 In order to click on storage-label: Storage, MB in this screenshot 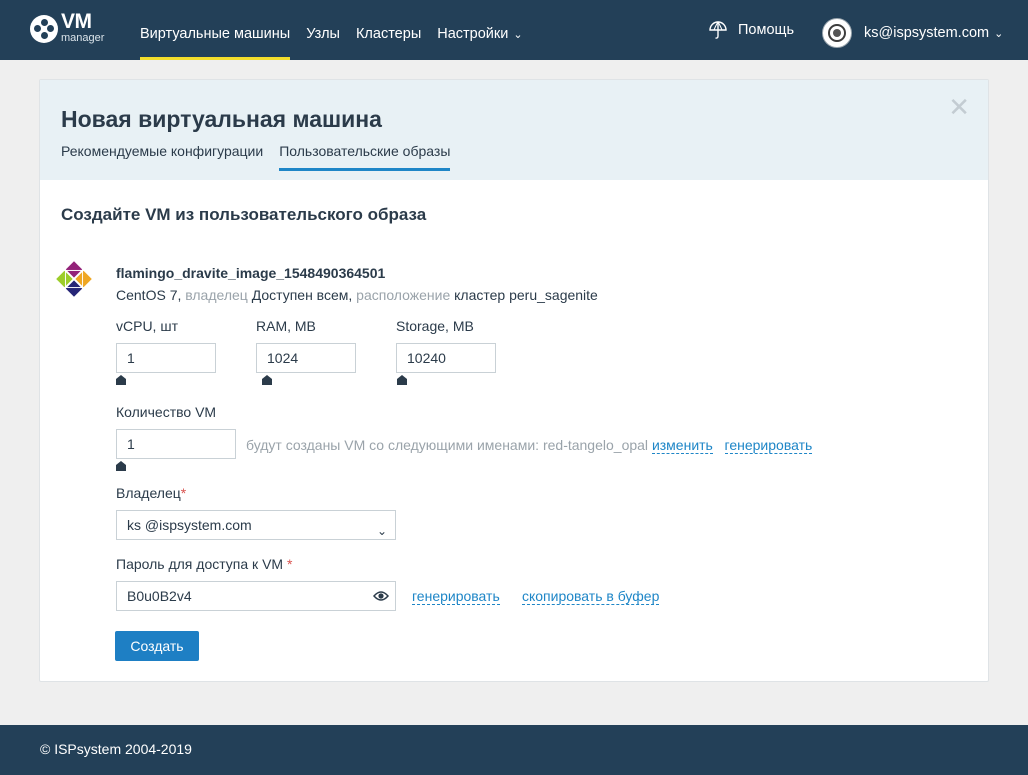, I will do `click(435, 326)`.